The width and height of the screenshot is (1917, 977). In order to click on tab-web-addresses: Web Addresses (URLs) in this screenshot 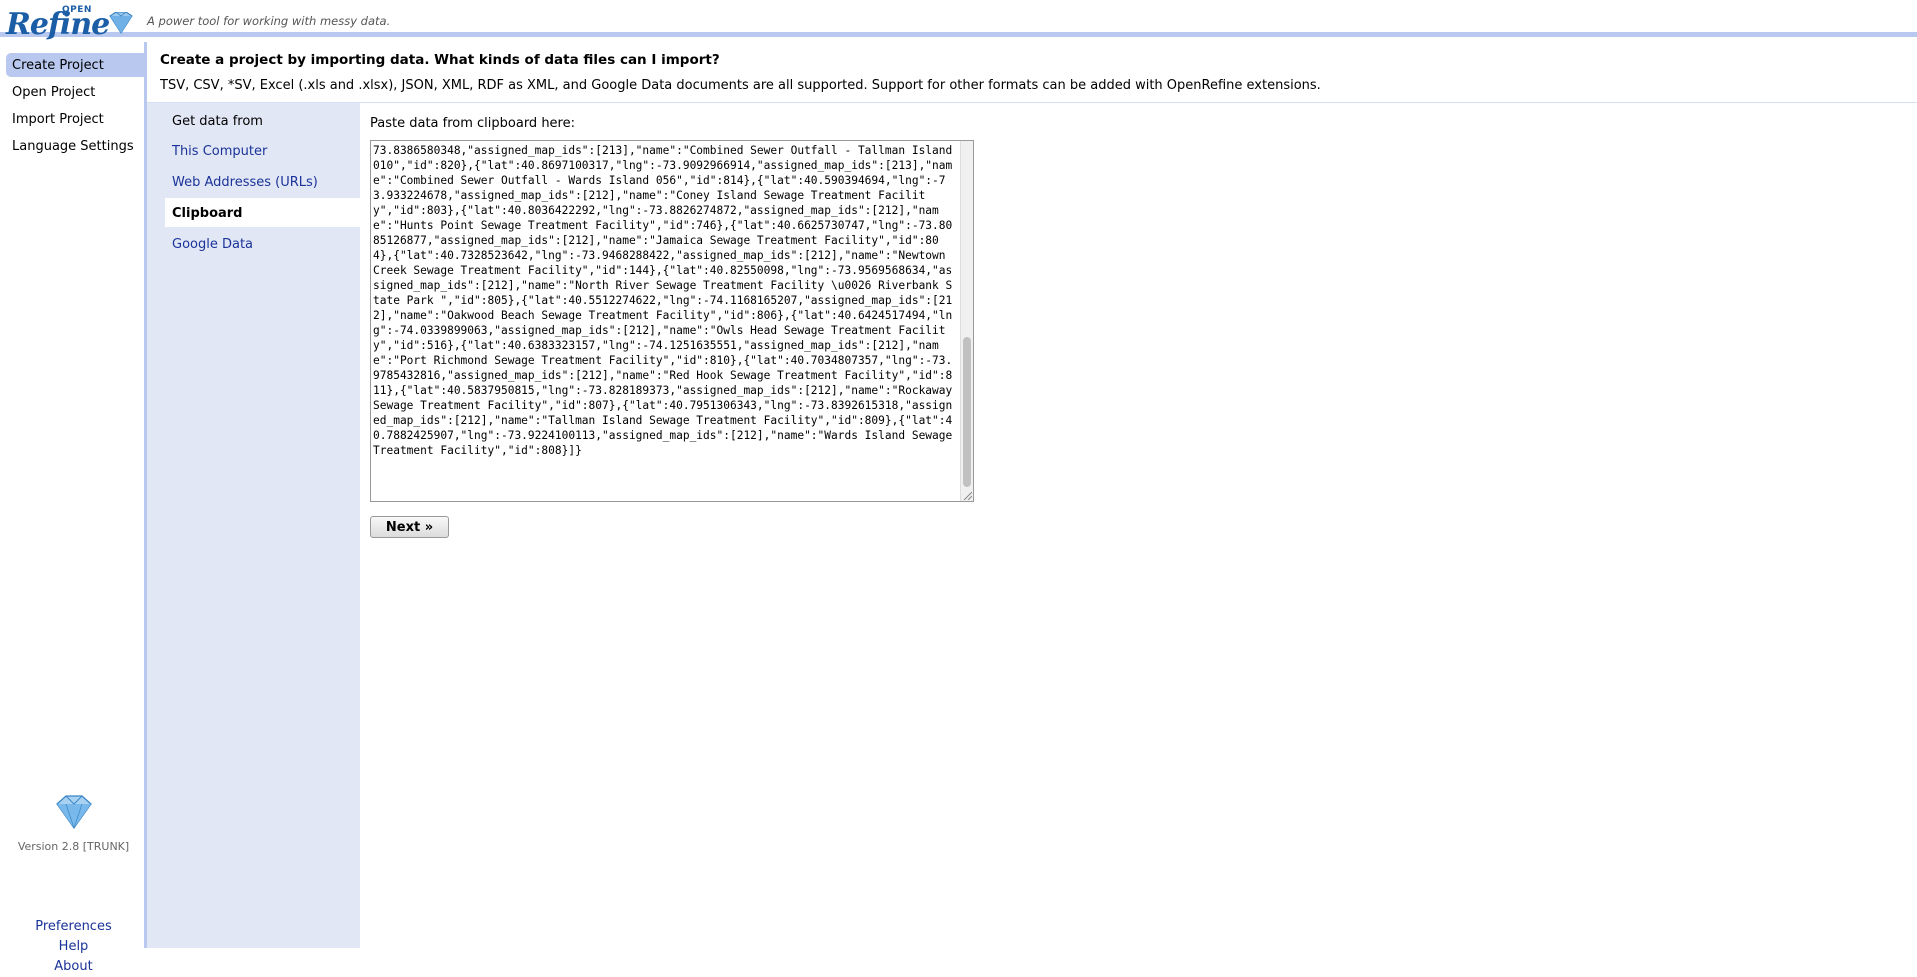, I will do `click(262, 181)`.